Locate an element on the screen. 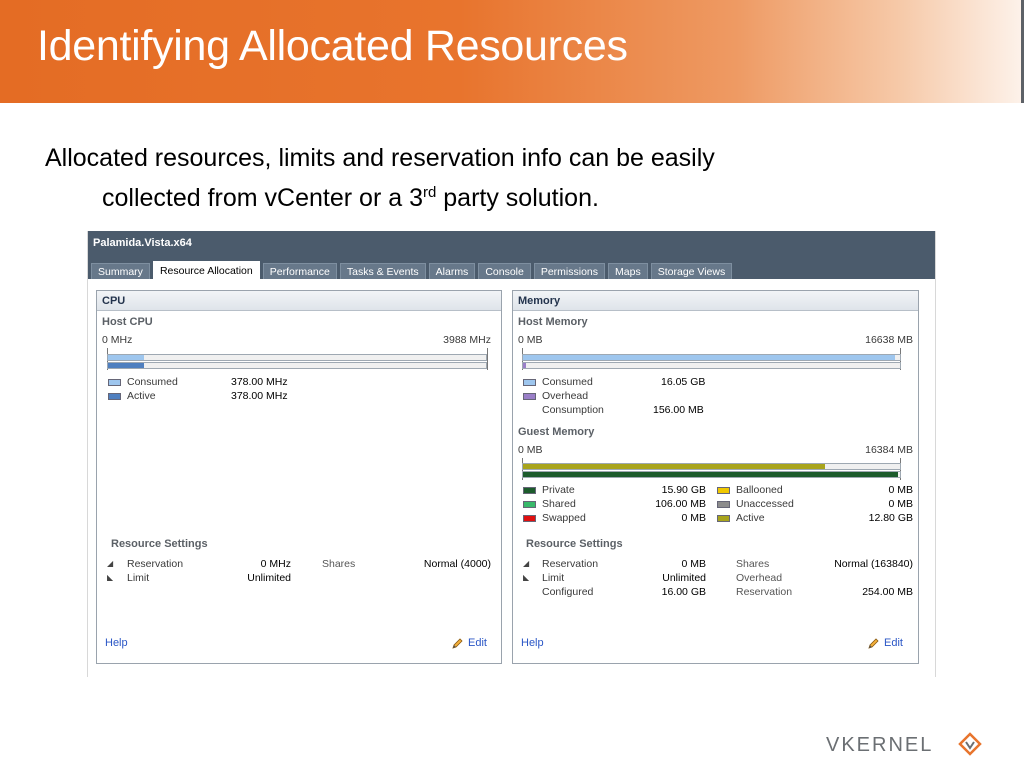  guest-active-bar is located at coordinates (711, 466).